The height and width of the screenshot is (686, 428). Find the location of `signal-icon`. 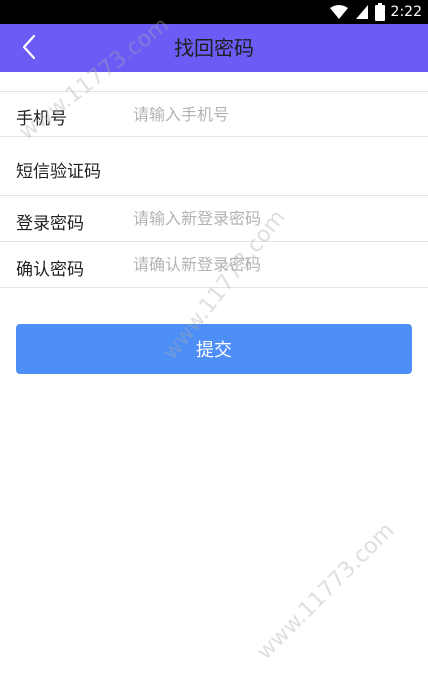

signal-icon is located at coordinates (362, 12).